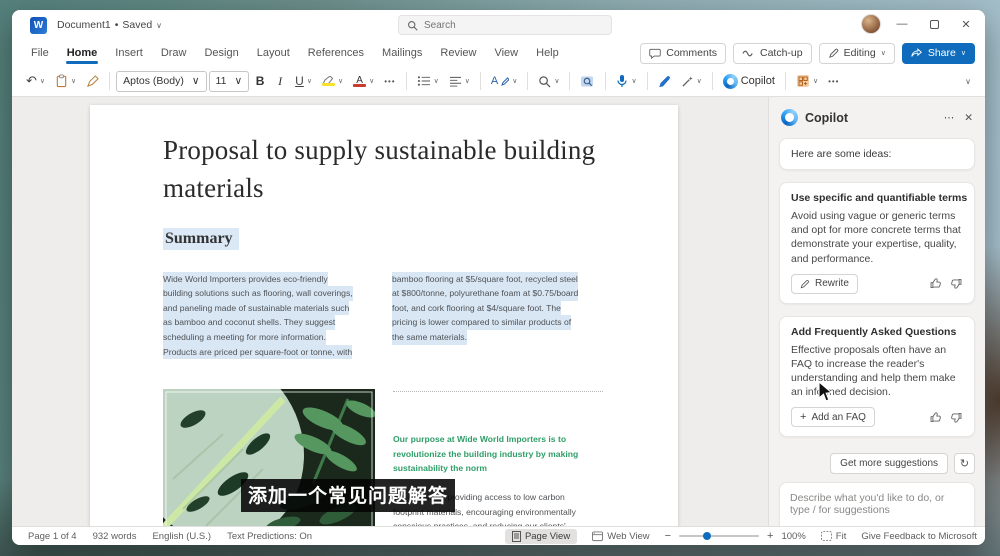  I want to click on format-painter-button, so click(92, 81).